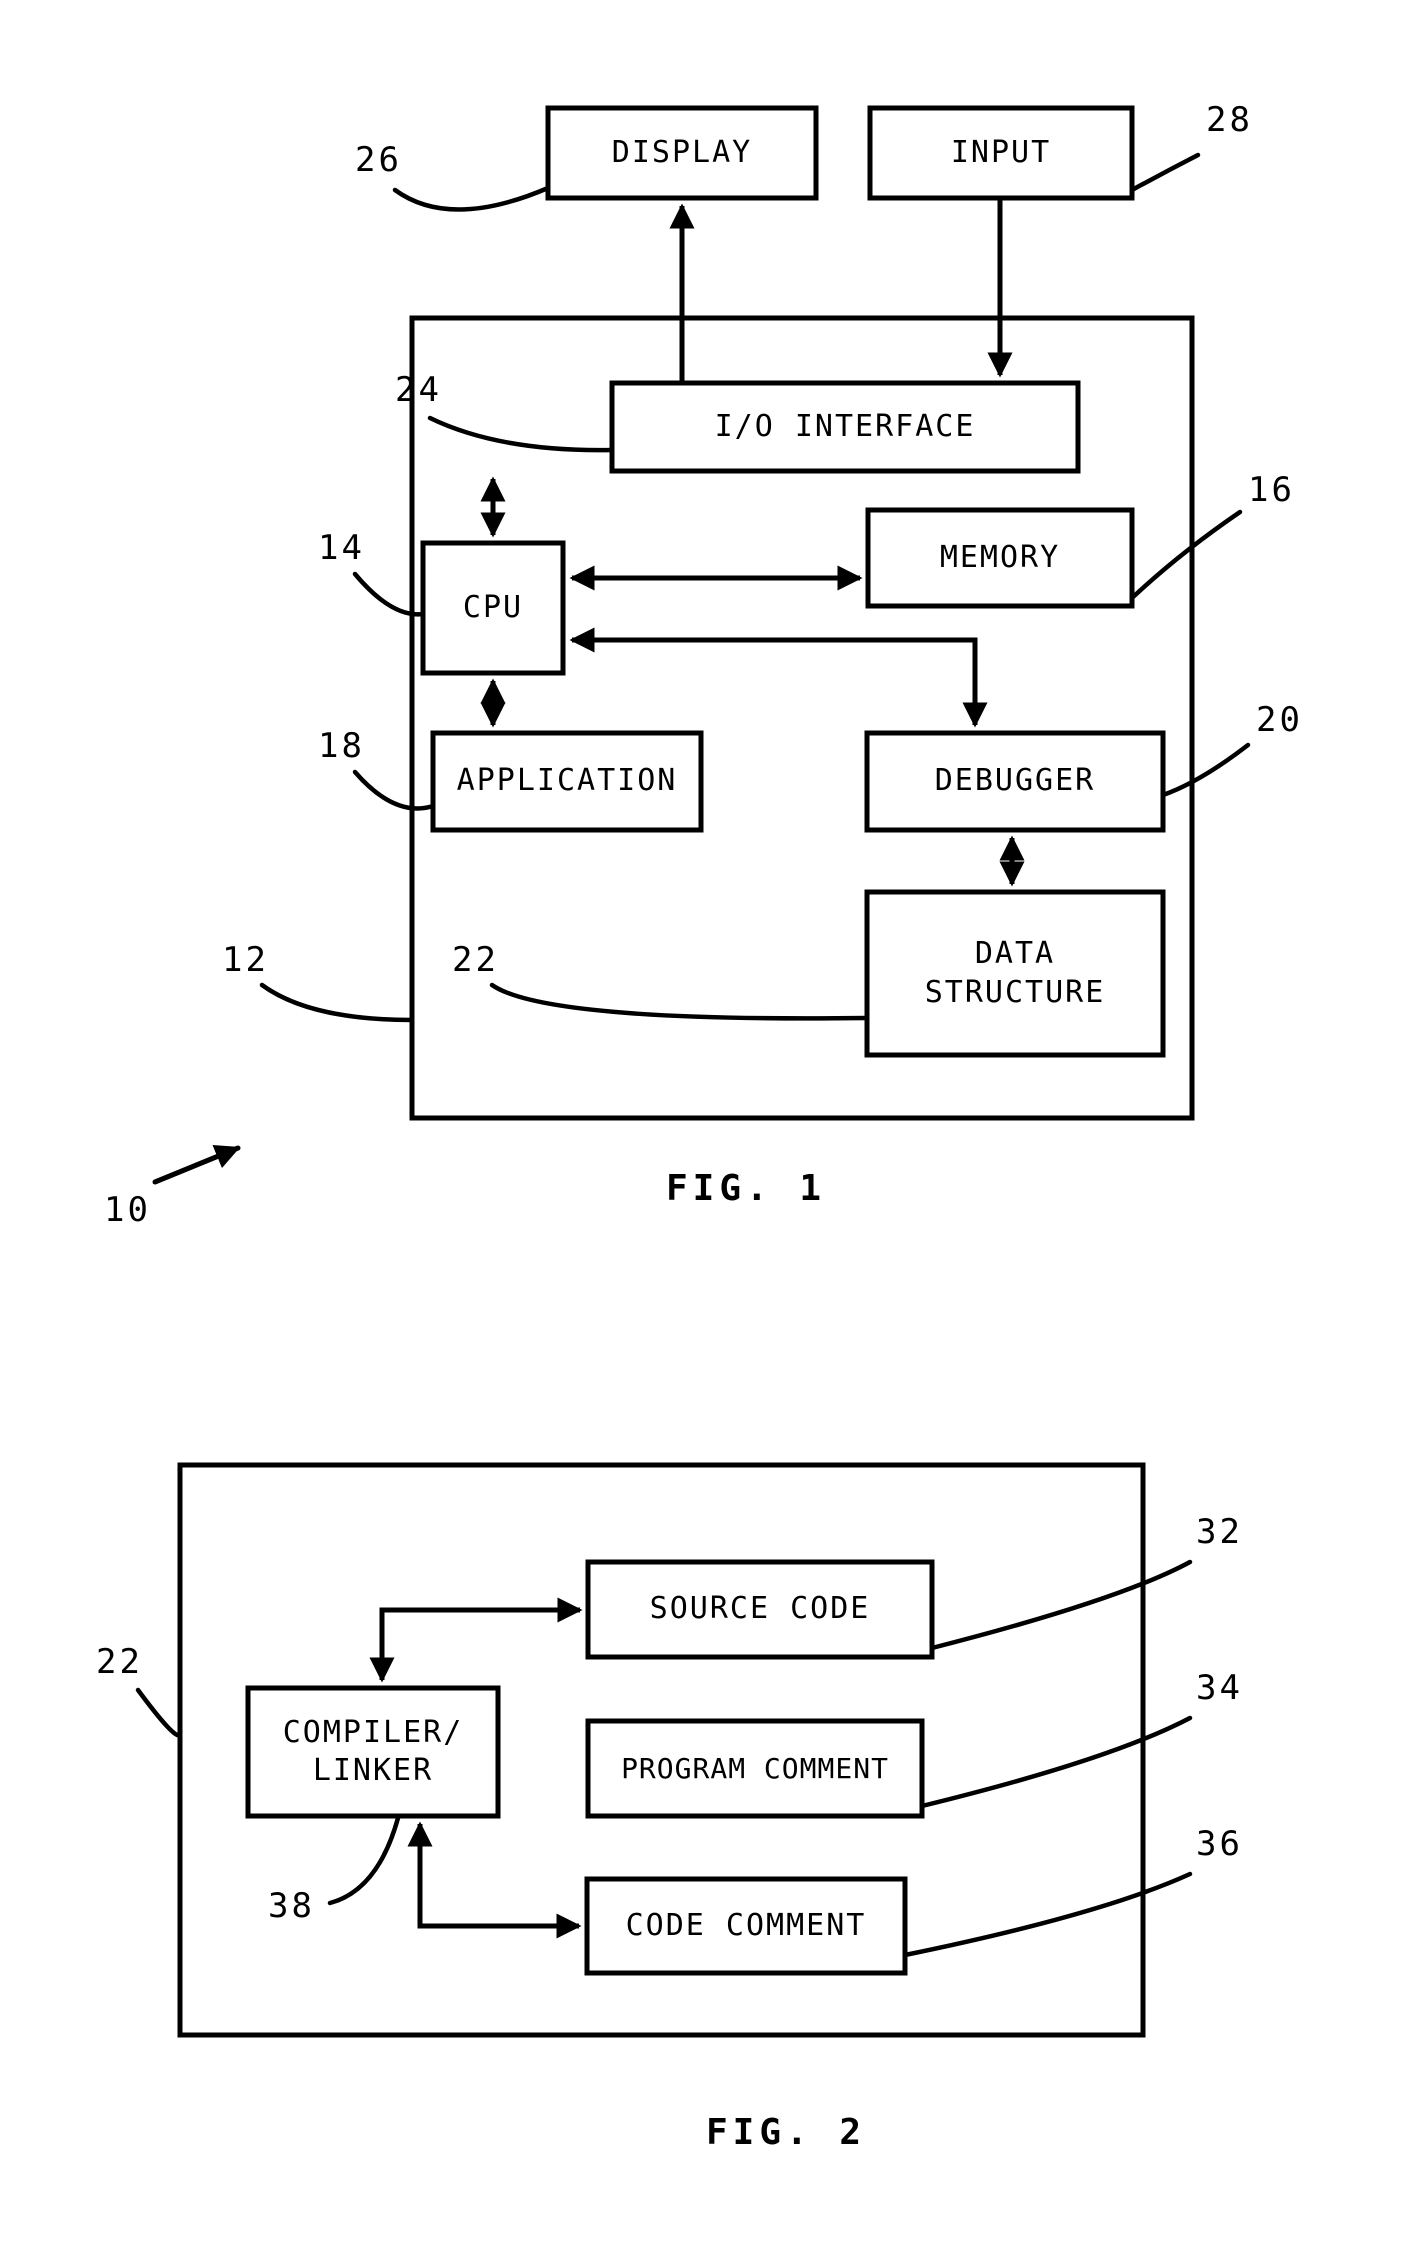 This screenshot has width=1409, height=2262. What do you see at coordinates (475, 960) in the screenshot?
I see `fig1-ref-22: 22` at bounding box center [475, 960].